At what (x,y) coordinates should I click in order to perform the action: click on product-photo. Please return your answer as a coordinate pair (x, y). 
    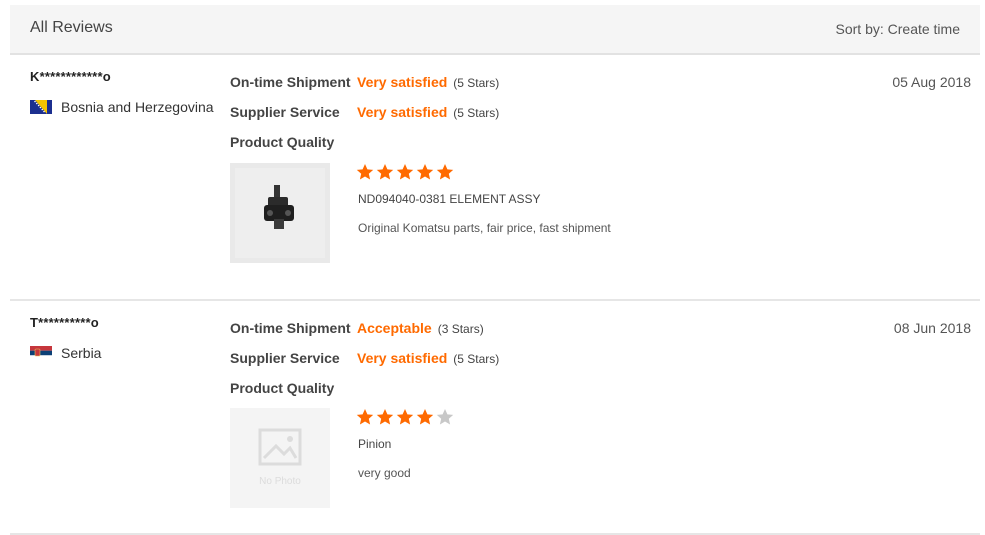
    Looking at the image, I should click on (280, 213).